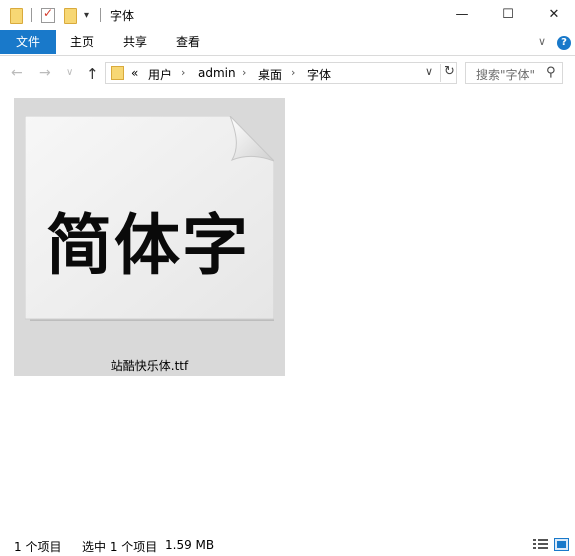  I want to click on new-folder-icon, so click(70, 15).